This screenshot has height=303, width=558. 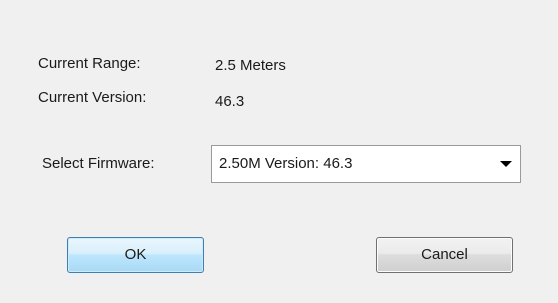 I want to click on current-version-label: Current Version:, so click(x=92, y=97).